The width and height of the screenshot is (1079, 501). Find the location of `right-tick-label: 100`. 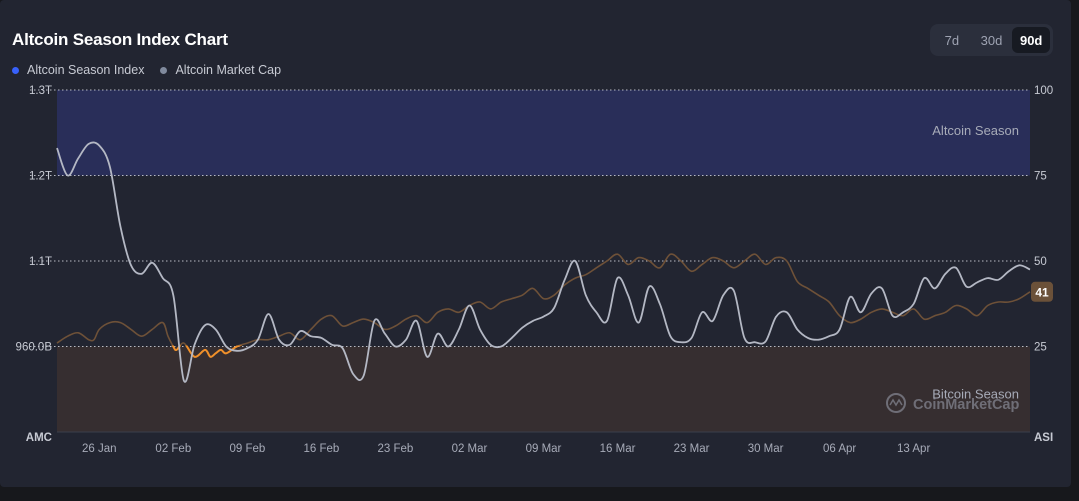

right-tick-label: 100 is located at coordinates (1043, 91).